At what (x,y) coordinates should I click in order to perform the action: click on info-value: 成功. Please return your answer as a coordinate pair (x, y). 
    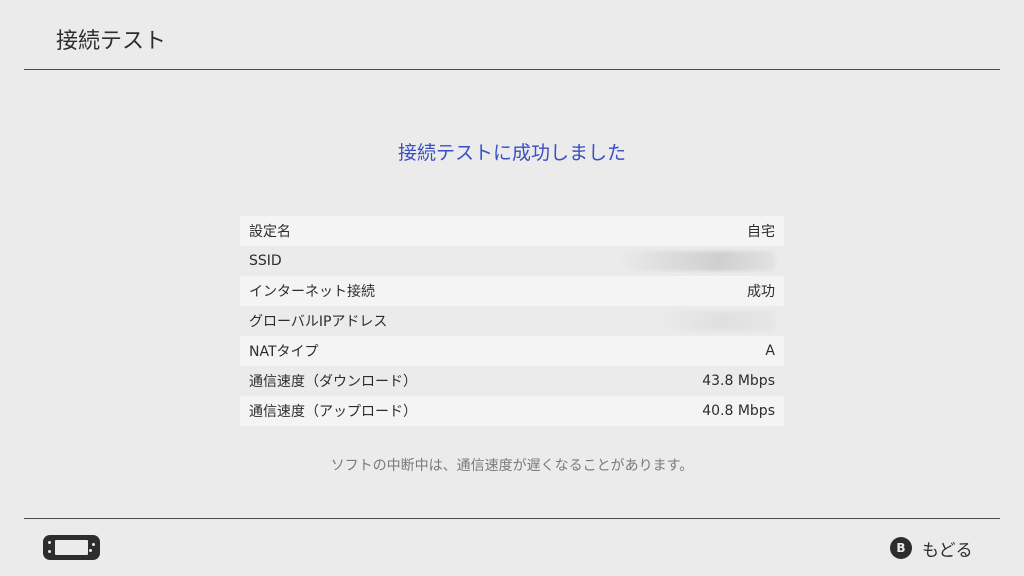
    Looking at the image, I should click on (761, 292).